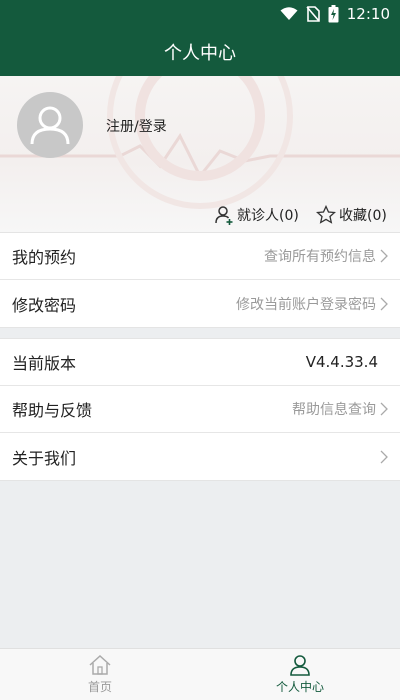  I want to click on row-label: 我的预约, so click(44, 257).